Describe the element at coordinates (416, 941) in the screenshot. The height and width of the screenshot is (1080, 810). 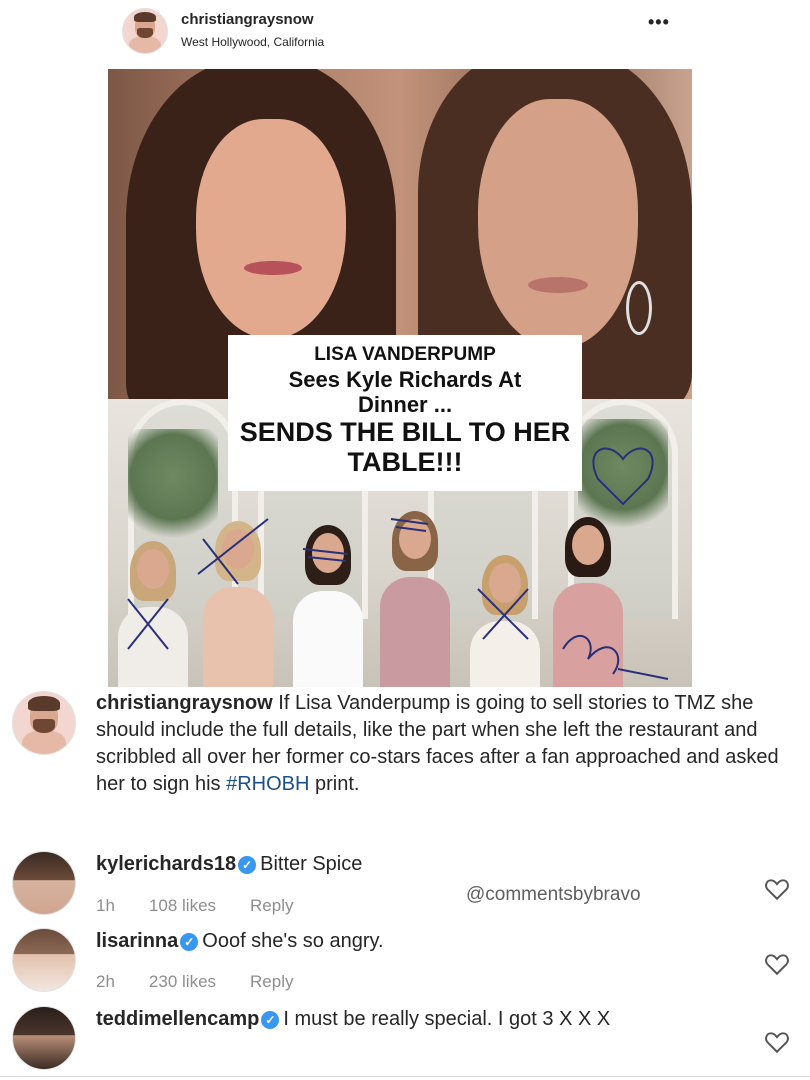
I see `comment-body: lisarinna ✓ Ooof she's so angry.` at that location.